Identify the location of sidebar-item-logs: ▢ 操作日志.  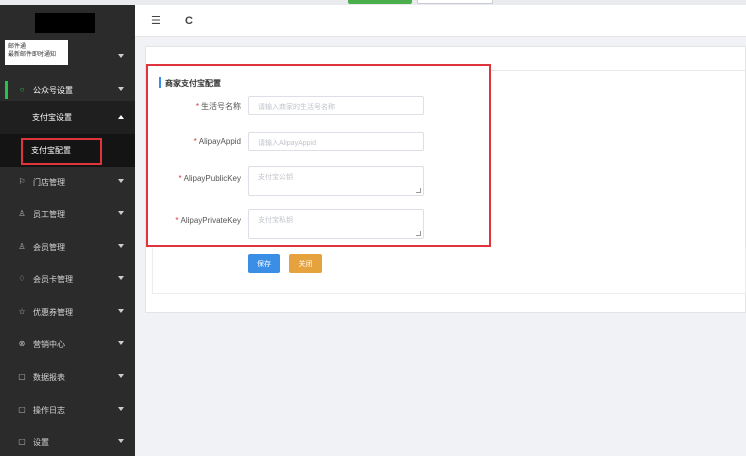
(67, 410).